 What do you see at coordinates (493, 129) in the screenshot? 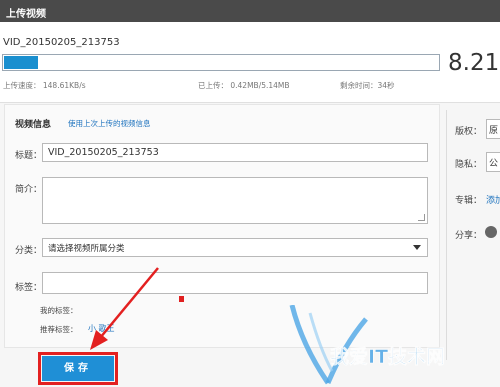
I see `copyright-select: 原` at bounding box center [493, 129].